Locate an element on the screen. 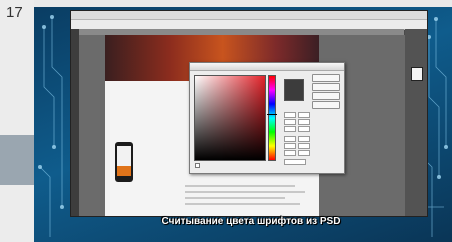 The width and height of the screenshot is (452, 242). menu-bar is located at coordinates (249, 15).